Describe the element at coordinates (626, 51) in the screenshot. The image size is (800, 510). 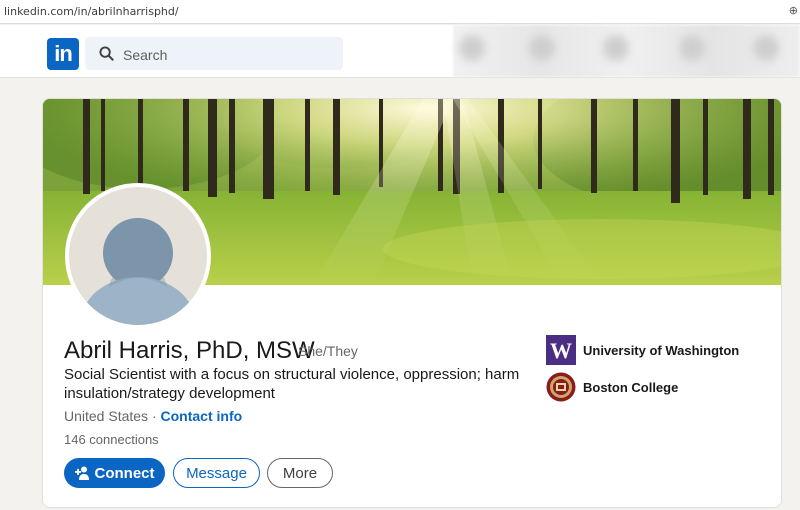
I see `blurred-nav-icons` at that location.